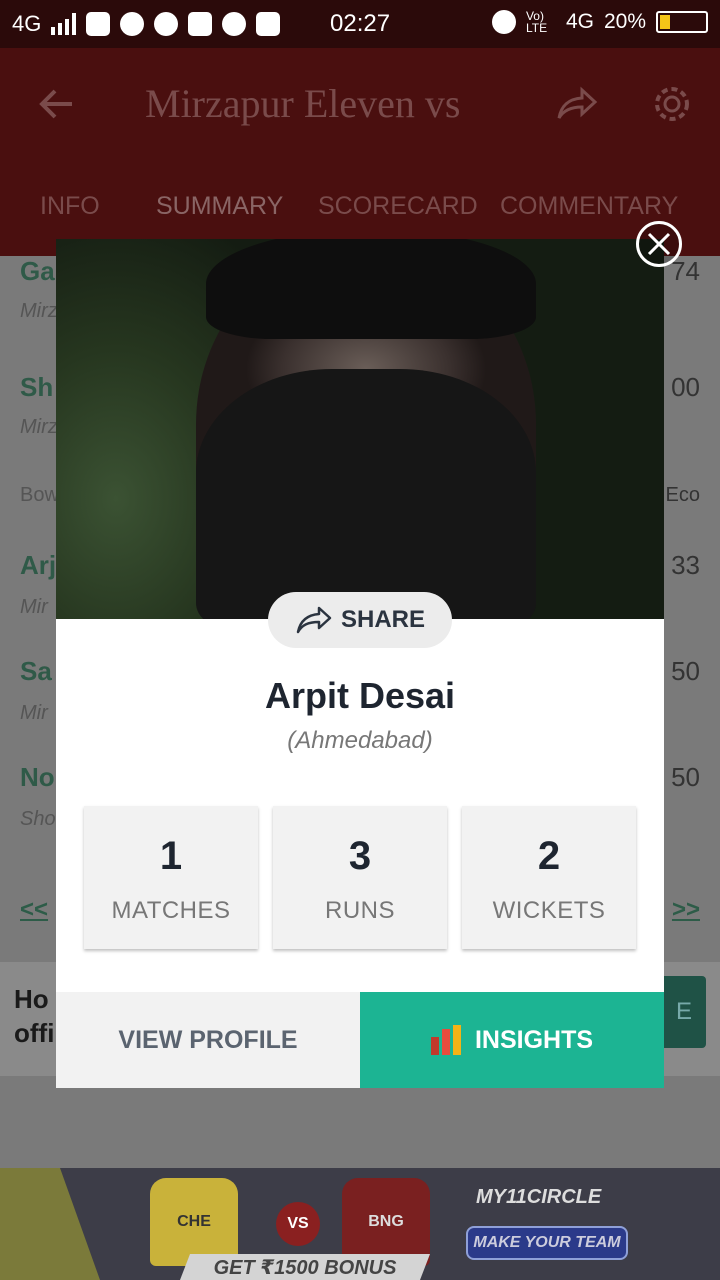 The height and width of the screenshot is (1280, 720). I want to click on stat-label: MATCHES, so click(171, 910).